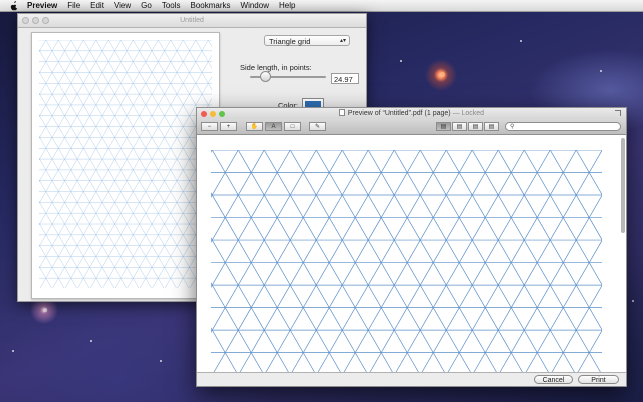 This screenshot has width=643, height=402. I want to click on menu-bookmarks: Bookmarks, so click(211, 5).